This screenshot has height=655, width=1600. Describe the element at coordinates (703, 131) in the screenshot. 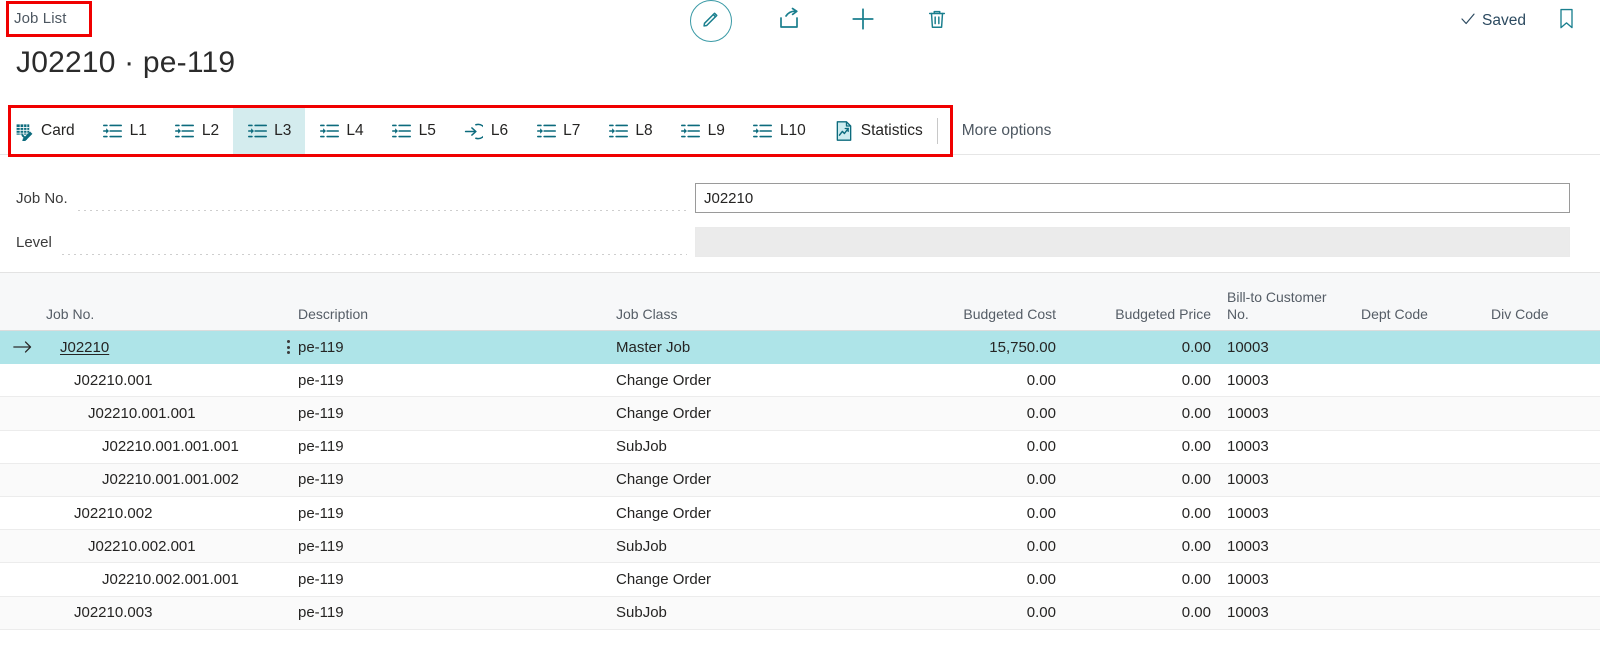

I see `tab-l9: L9` at that location.